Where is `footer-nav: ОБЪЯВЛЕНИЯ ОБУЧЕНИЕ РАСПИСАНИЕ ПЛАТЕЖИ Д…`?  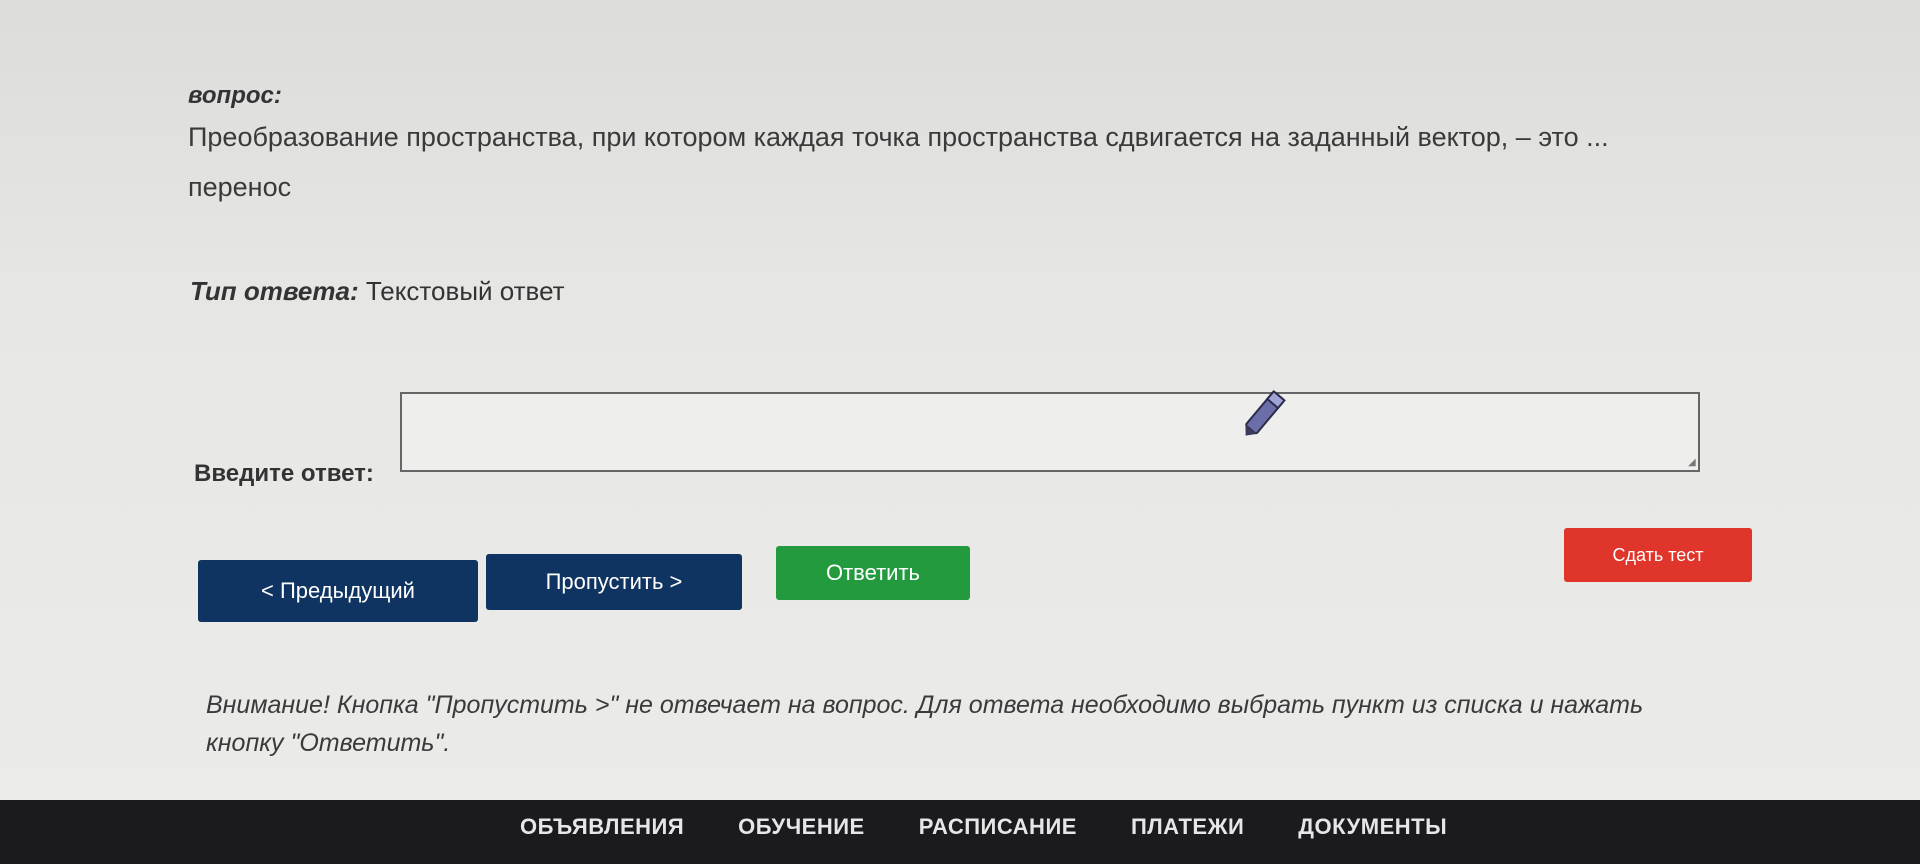 footer-nav: ОБЪЯВЛЕНИЯ ОБУЧЕНИЕ РАСПИСАНИЕ ПЛАТЕЖИ Д… is located at coordinates (983, 827).